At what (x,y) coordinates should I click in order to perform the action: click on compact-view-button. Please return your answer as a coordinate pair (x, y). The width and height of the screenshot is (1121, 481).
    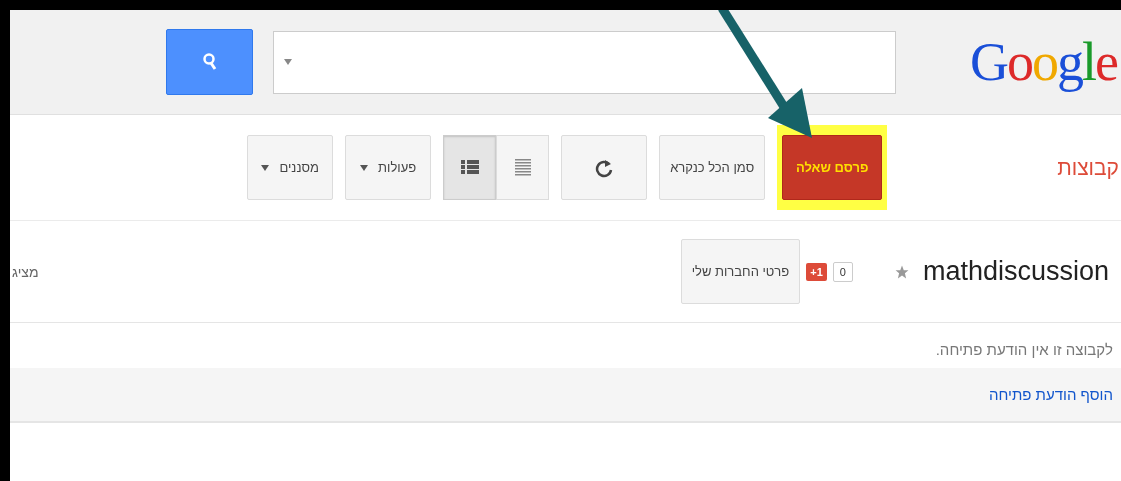
    Looking at the image, I should click on (523, 167).